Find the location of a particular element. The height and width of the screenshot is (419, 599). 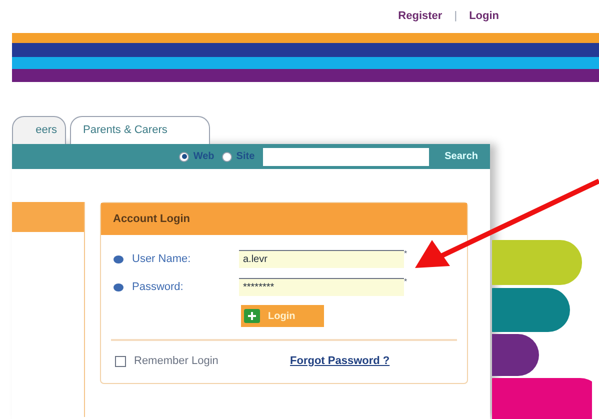

tab: Parents & Carers is located at coordinates (140, 130).